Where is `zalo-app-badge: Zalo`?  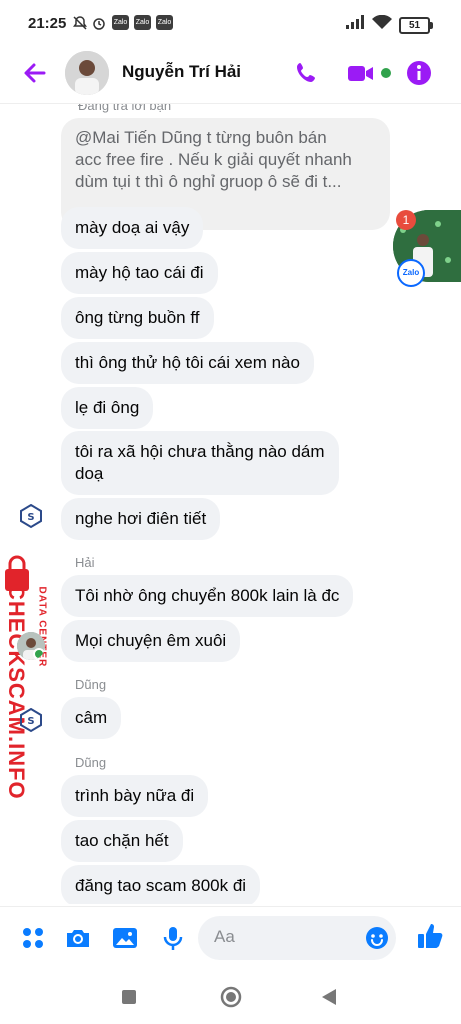 zalo-app-badge: Zalo is located at coordinates (411, 273).